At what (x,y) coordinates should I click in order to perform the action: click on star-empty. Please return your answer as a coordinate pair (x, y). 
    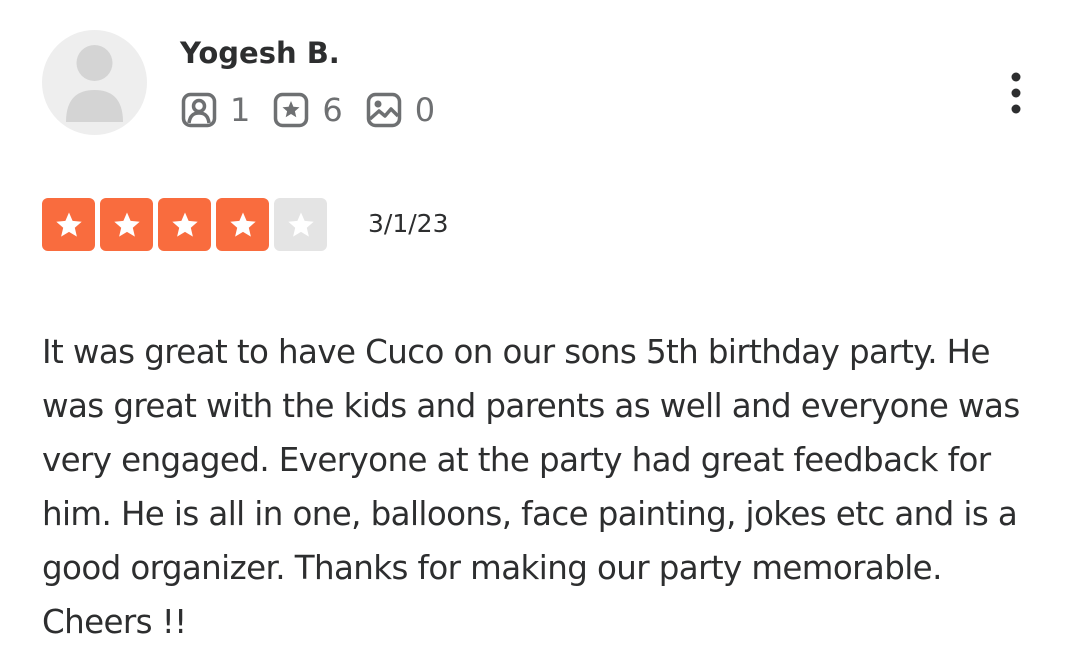
    Looking at the image, I should click on (300, 224).